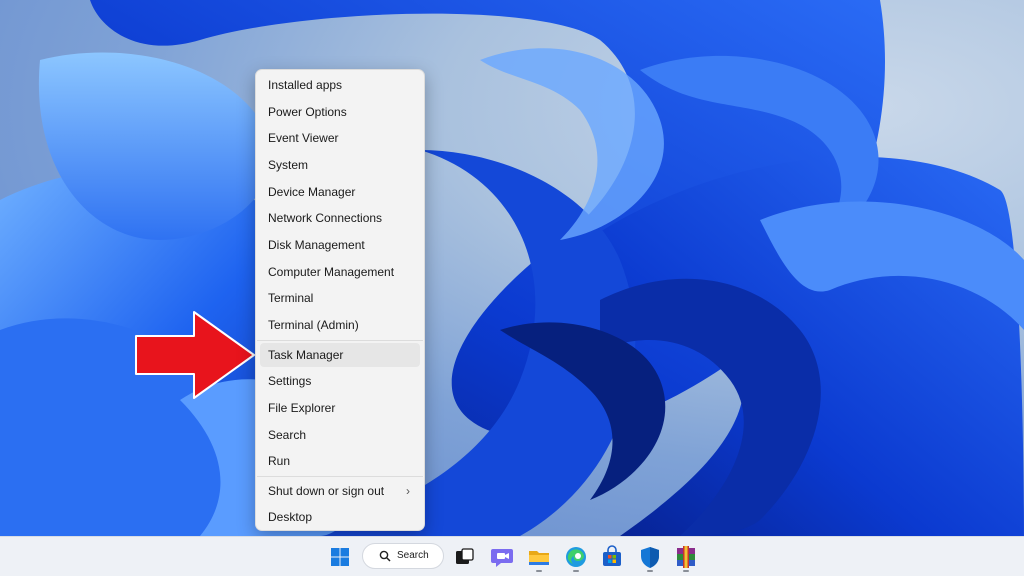  What do you see at coordinates (287, 435) in the screenshot?
I see `menu-item-label: Search` at bounding box center [287, 435].